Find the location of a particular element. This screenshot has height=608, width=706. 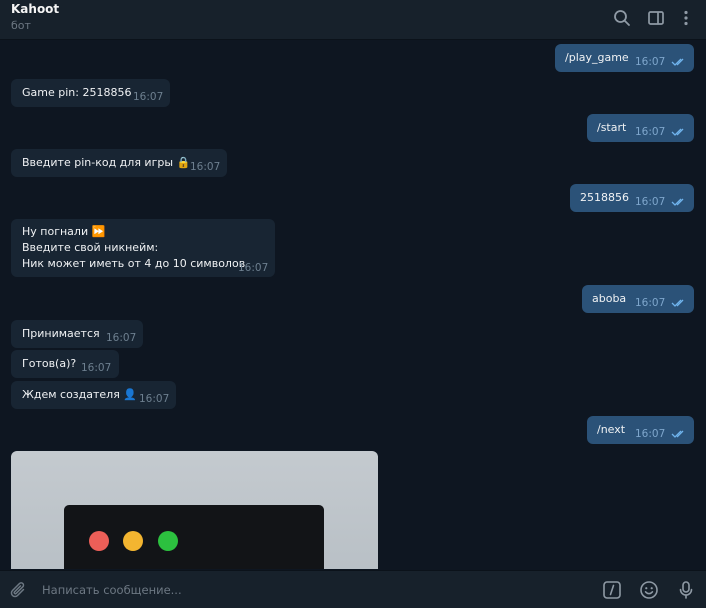

red-dot-icon is located at coordinates (99, 541).